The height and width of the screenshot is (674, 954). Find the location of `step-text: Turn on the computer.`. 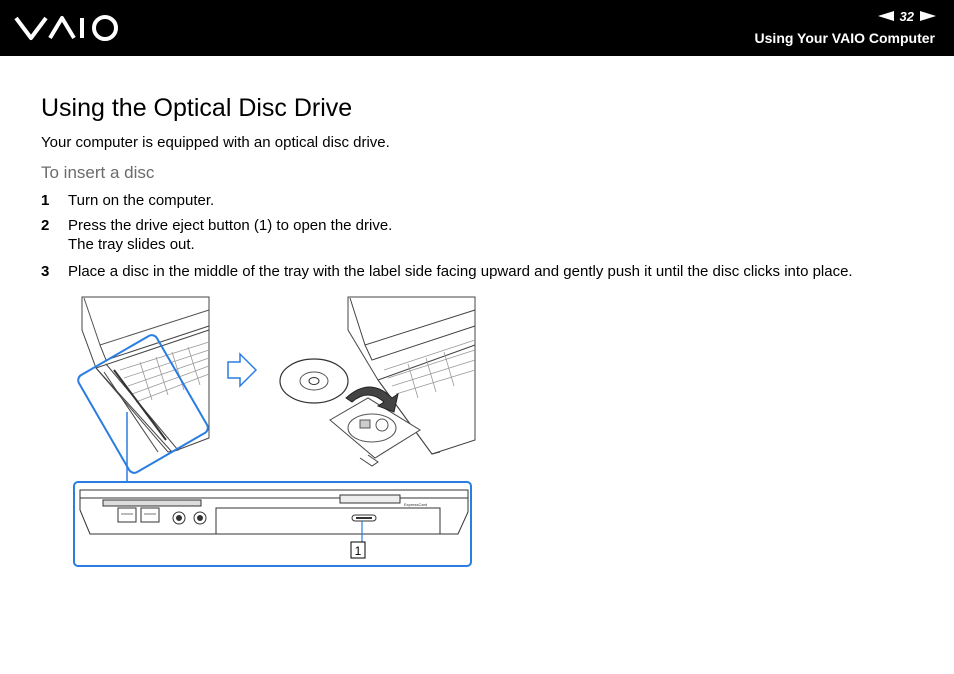

step-text: Turn on the computer. is located at coordinates (141, 200).